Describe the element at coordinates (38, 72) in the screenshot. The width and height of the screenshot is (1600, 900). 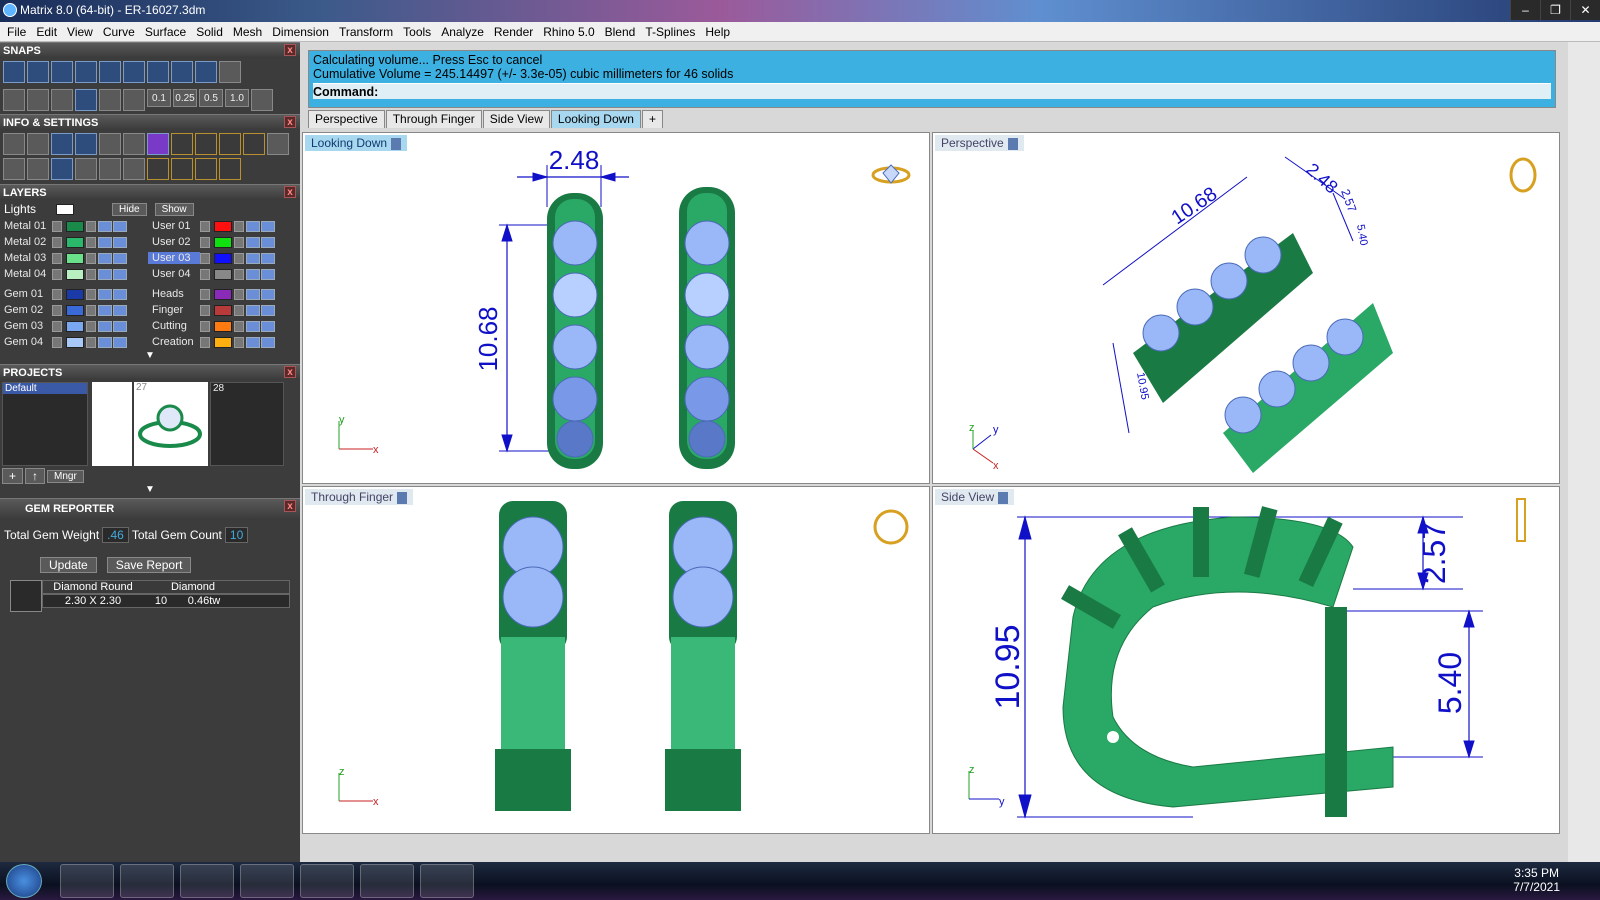
I see `snap-near-icon` at that location.